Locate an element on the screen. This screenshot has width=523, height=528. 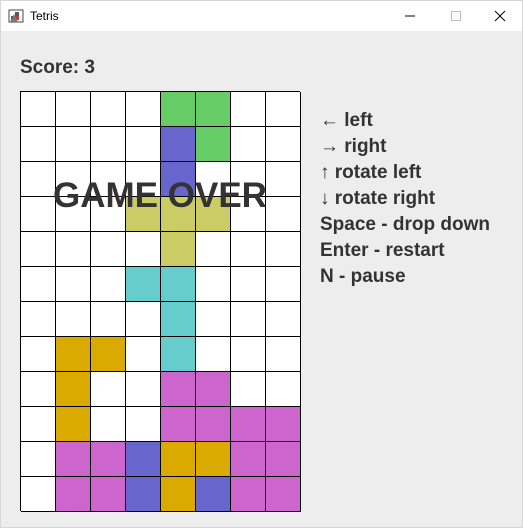
control-drop-down: Space - drop down is located at coordinates (405, 224).